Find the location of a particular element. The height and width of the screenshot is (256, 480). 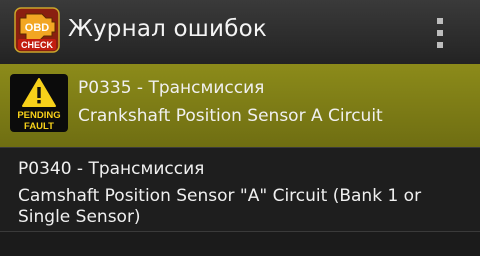

icon-text-obd: OBD is located at coordinates (37, 28).